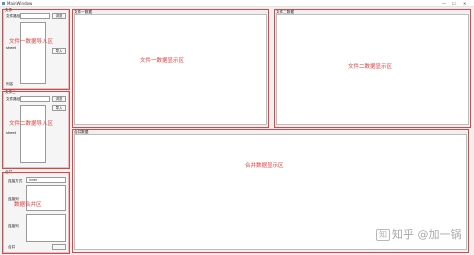 The height and width of the screenshot is (255, 474). What do you see at coordinates (454, 3) in the screenshot?
I see `maximize-icon: ☐` at bounding box center [454, 3].